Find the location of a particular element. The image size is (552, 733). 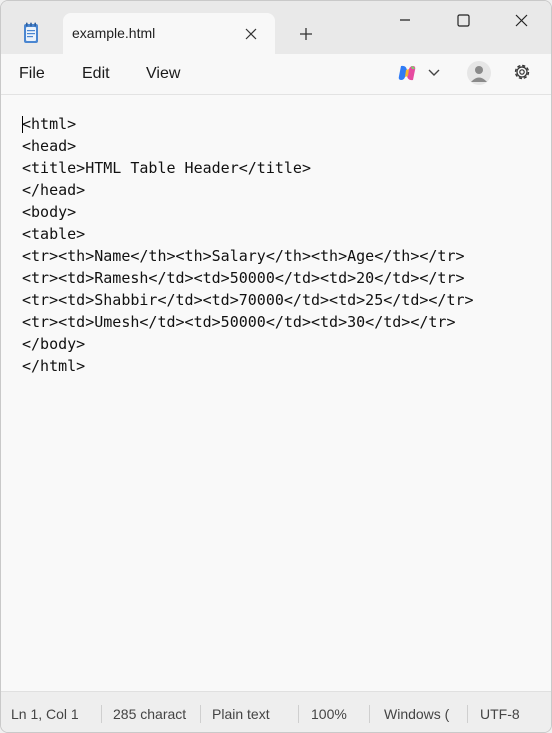

notepad-icon is located at coordinates (31, 33).